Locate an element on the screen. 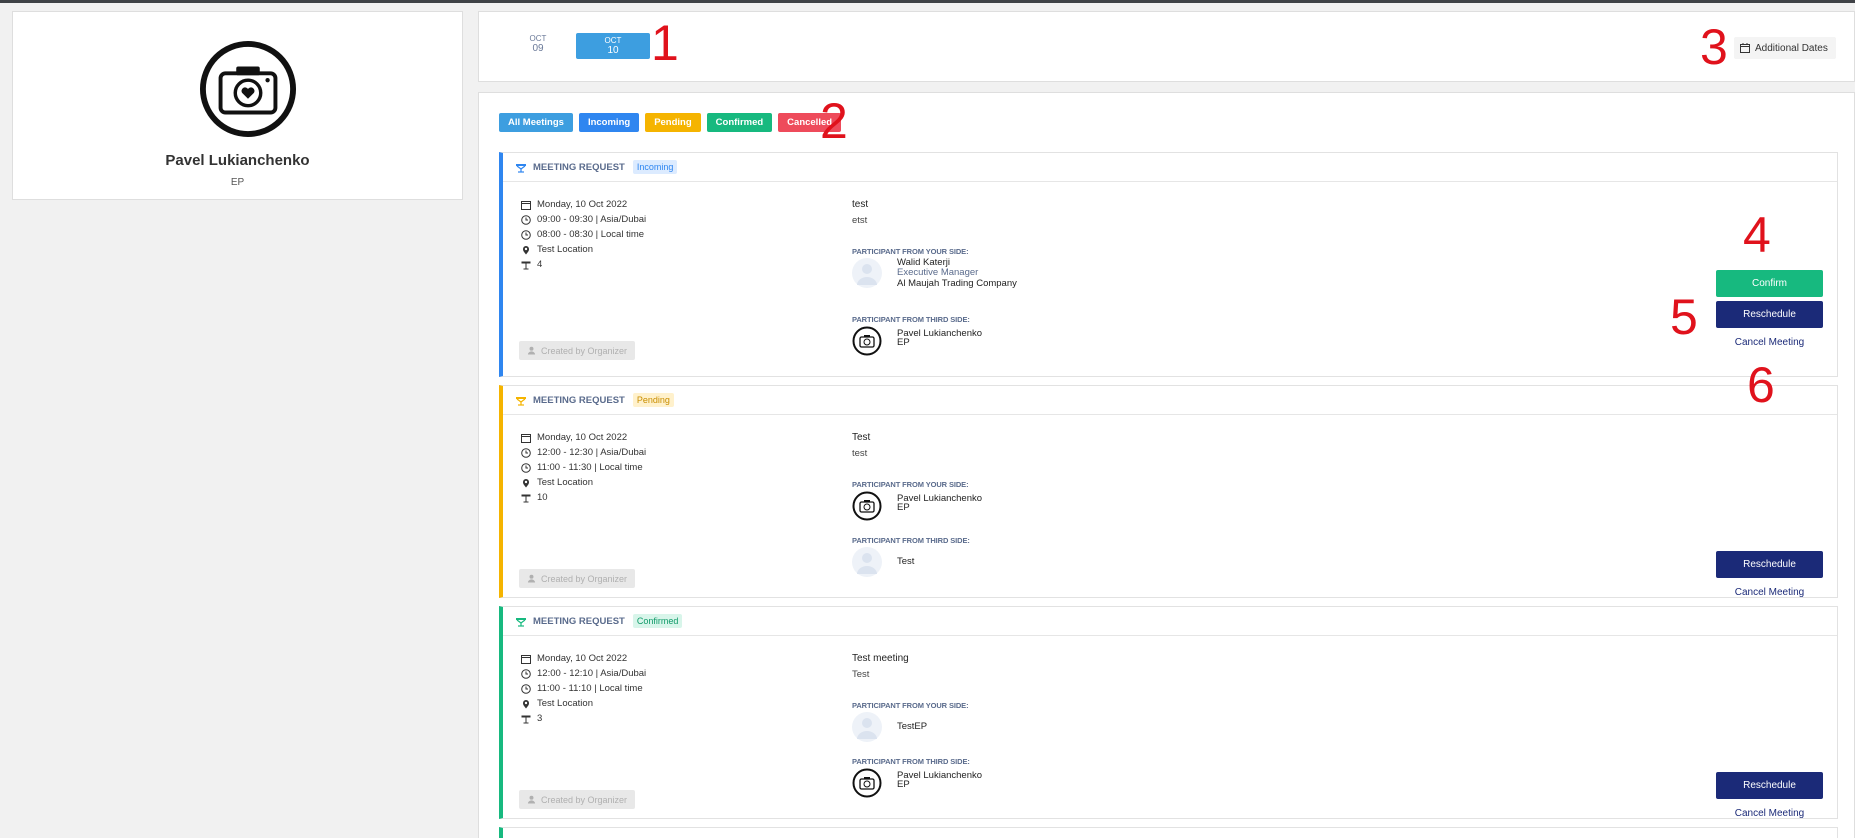  profile-role: EP is located at coordinates (237, 182).